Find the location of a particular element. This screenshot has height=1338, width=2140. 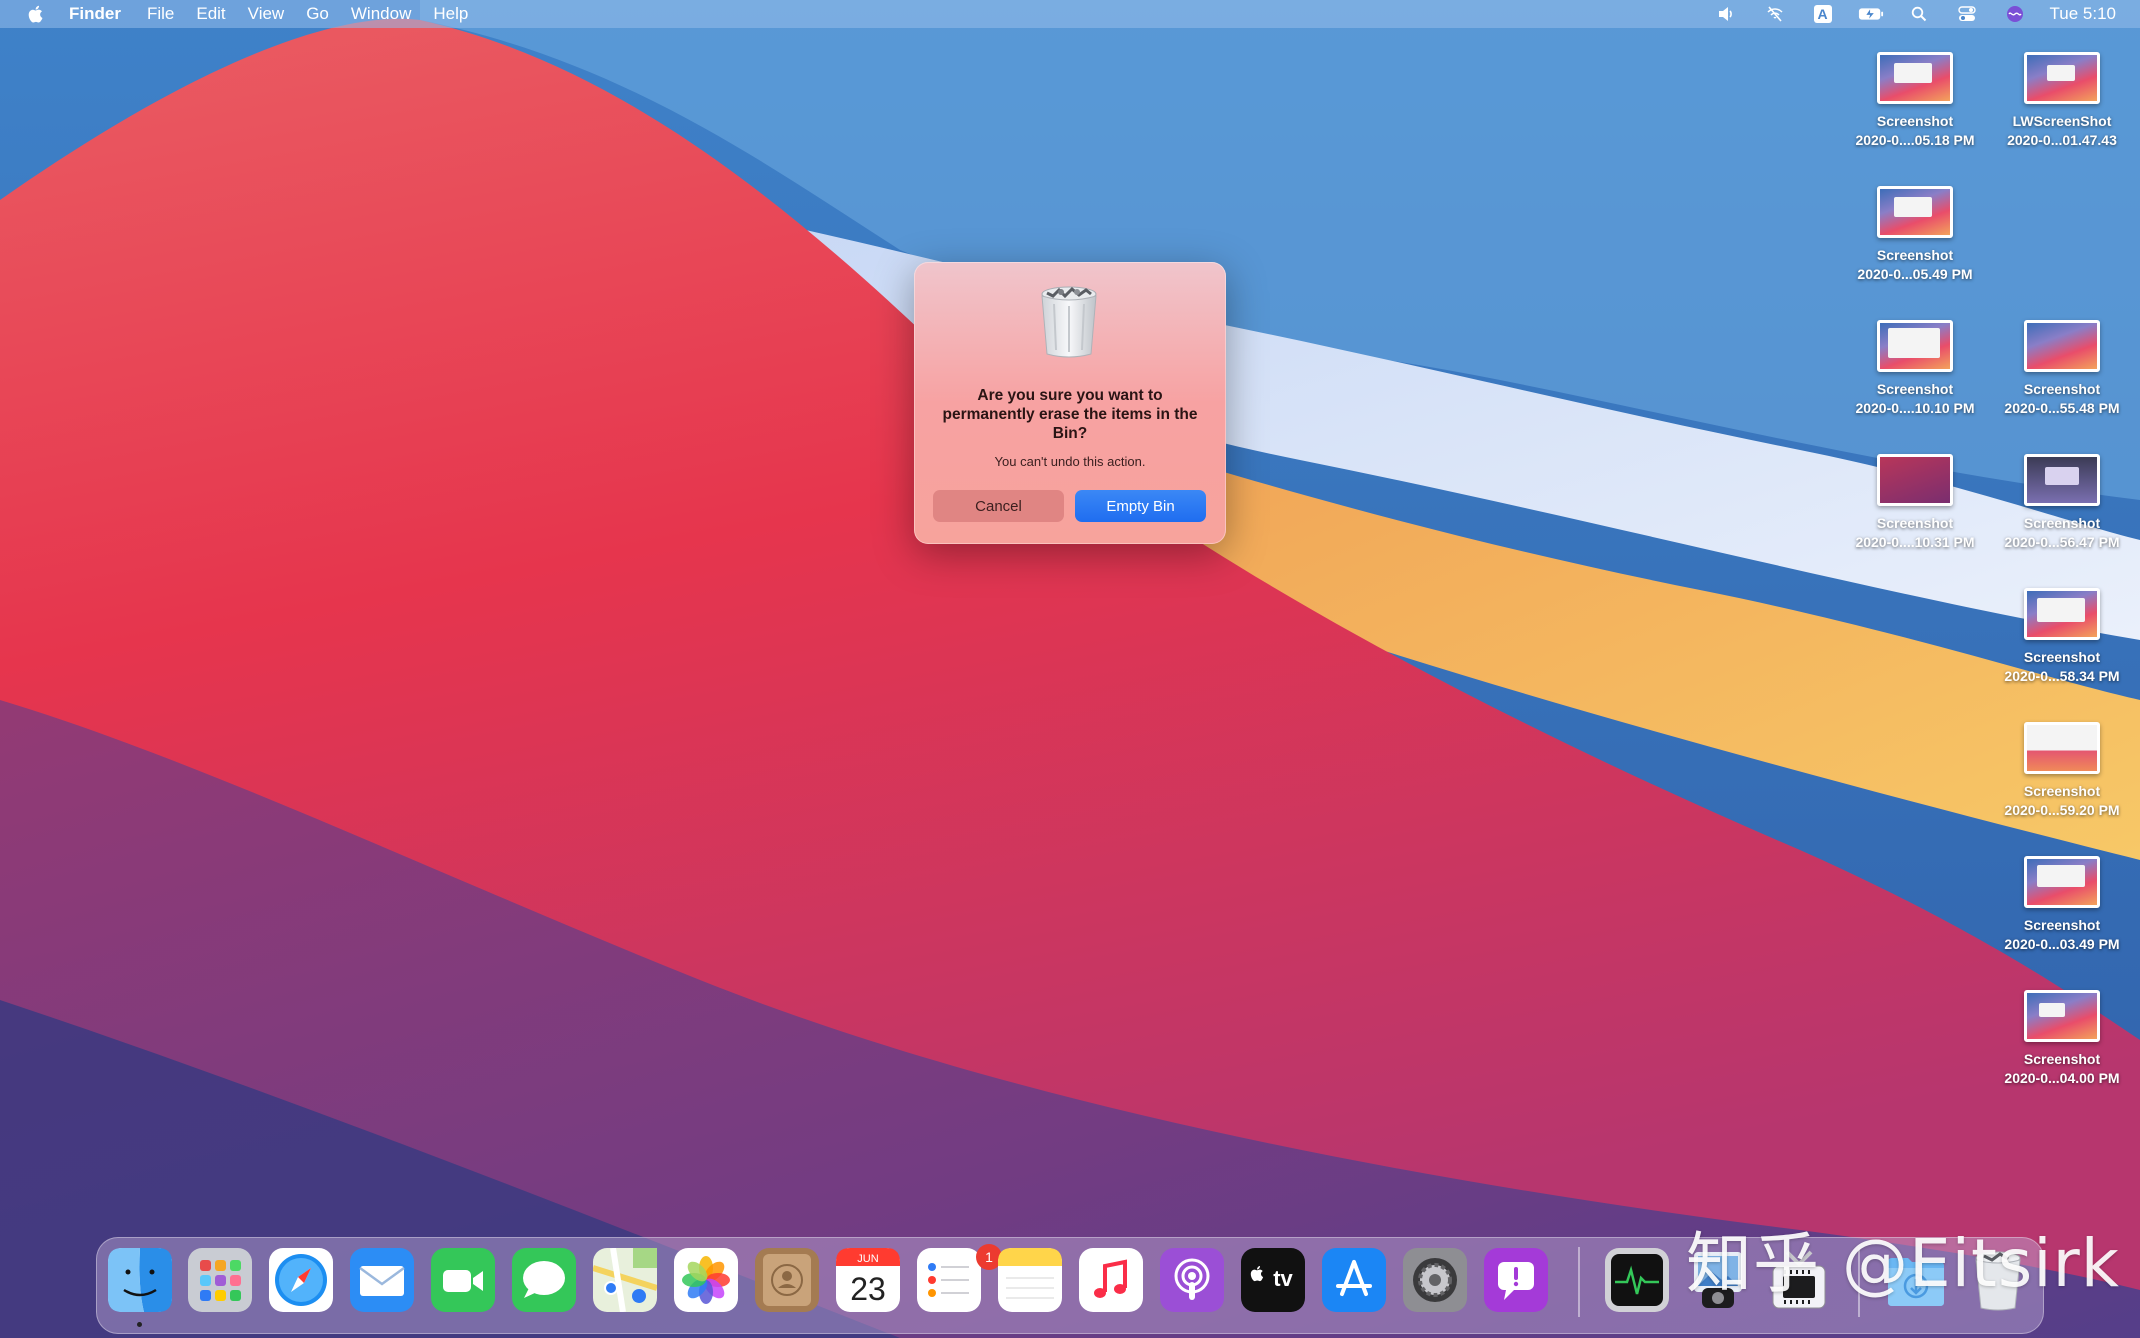

input-source-letter: A is located at coordinates (1822, 14).